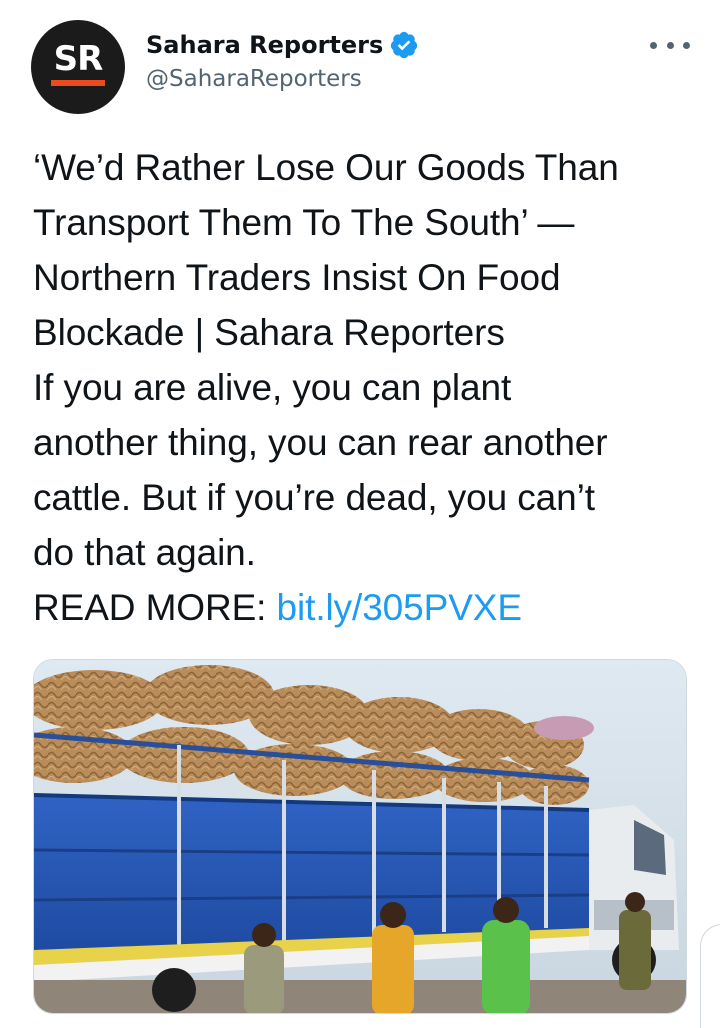 The width and height of the screenshot is (720, 1028). I want to click on more-horizontal-icon, so click(670, 45).